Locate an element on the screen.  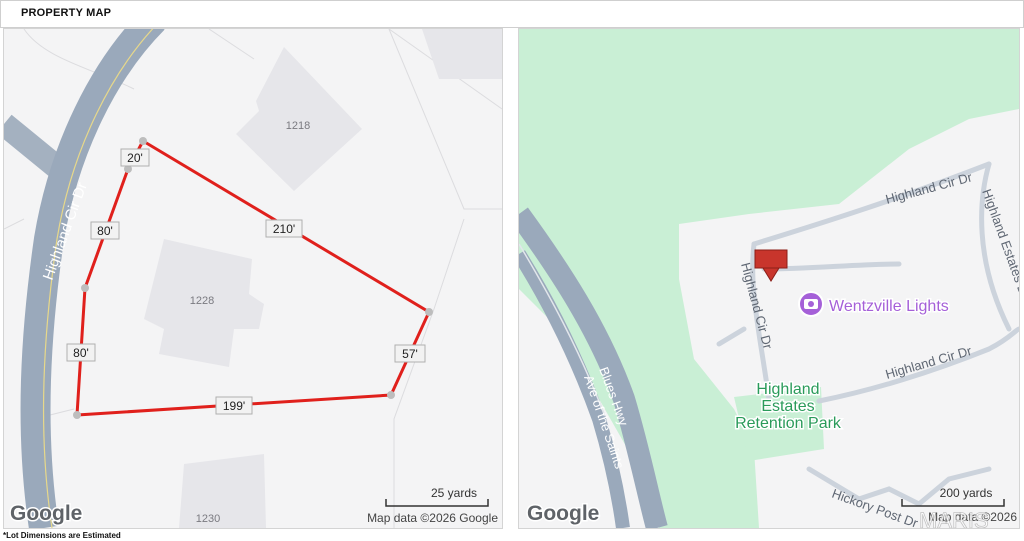
dimension-label-east: 57' is located at coordinates (410, 353).